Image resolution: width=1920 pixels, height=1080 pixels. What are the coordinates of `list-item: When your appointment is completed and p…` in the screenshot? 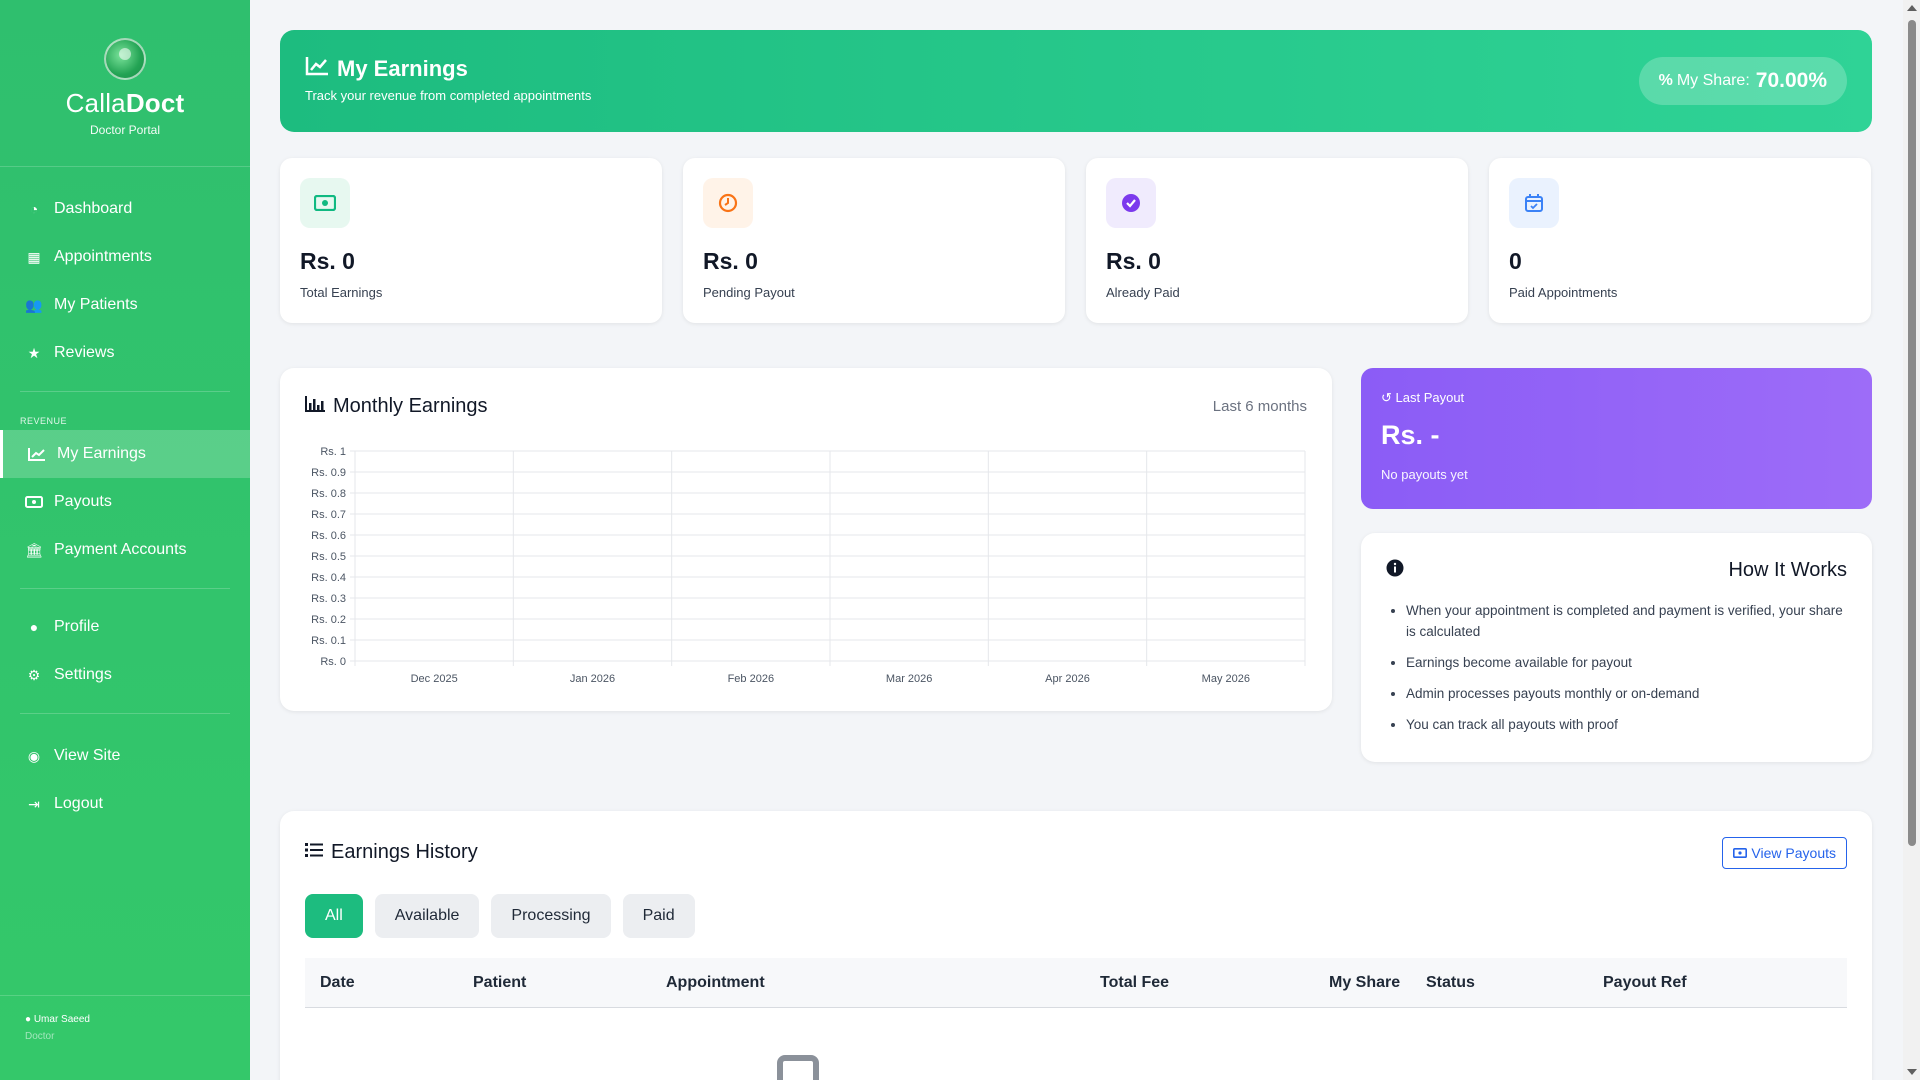 It's located at (1626, 621).